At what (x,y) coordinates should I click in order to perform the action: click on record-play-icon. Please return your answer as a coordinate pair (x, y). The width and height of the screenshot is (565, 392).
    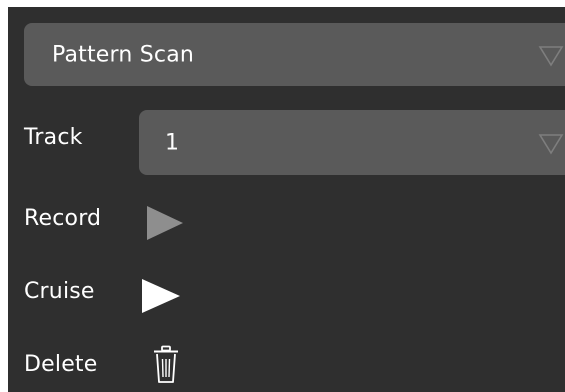
    Looking at the image, I should click on (165, 223).